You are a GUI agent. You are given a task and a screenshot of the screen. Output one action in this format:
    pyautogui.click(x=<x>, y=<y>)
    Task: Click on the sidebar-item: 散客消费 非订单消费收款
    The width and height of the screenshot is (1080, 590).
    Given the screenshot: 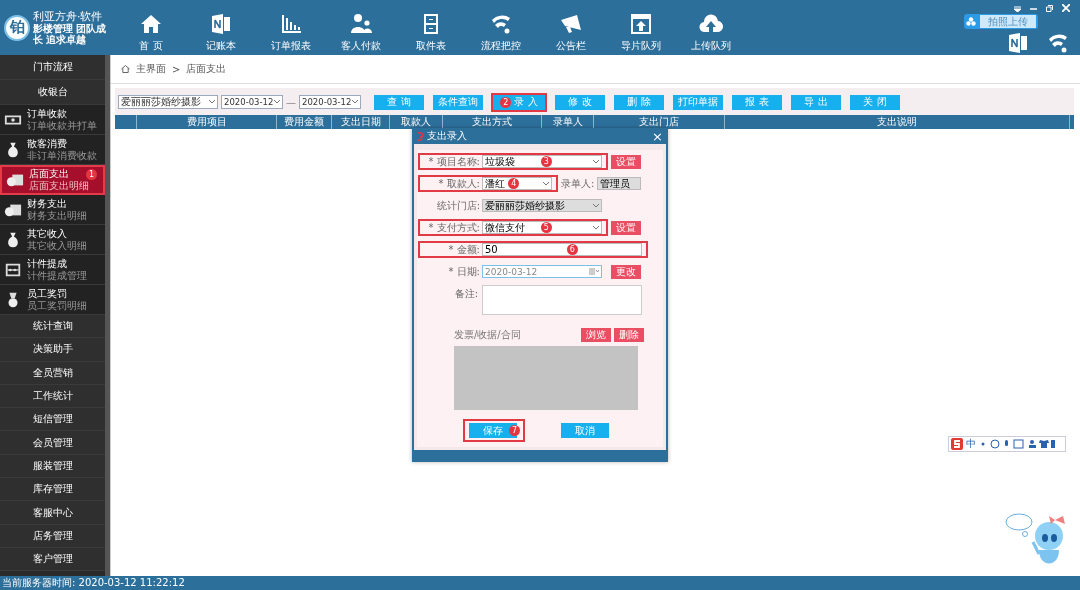 What is the action you would take?
    pyautogui.click(x=52, y=150)
    